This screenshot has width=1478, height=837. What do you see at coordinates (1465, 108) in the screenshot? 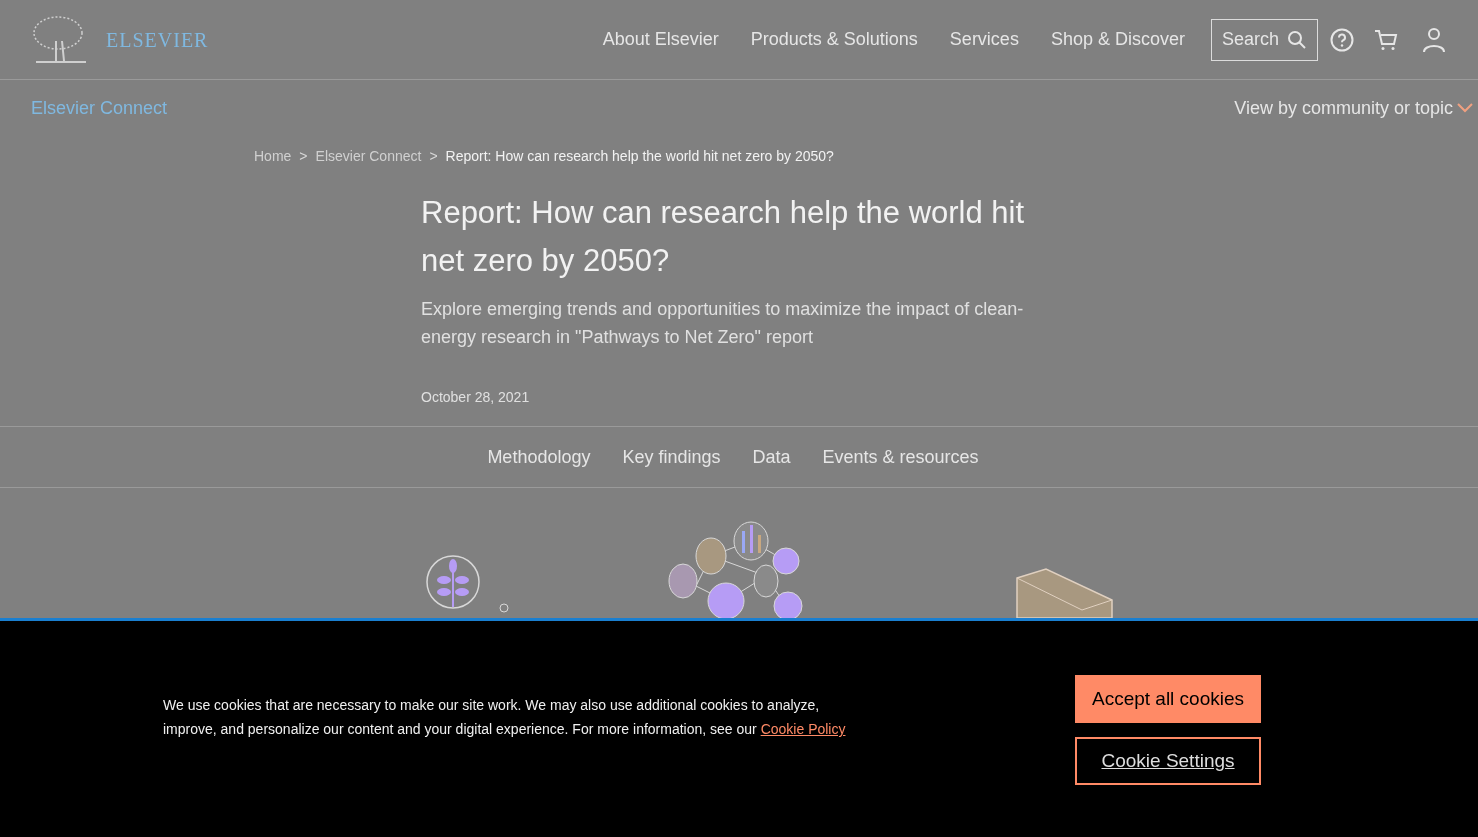
I see `chevron-down-icon` at bounding box center [1465, 108].